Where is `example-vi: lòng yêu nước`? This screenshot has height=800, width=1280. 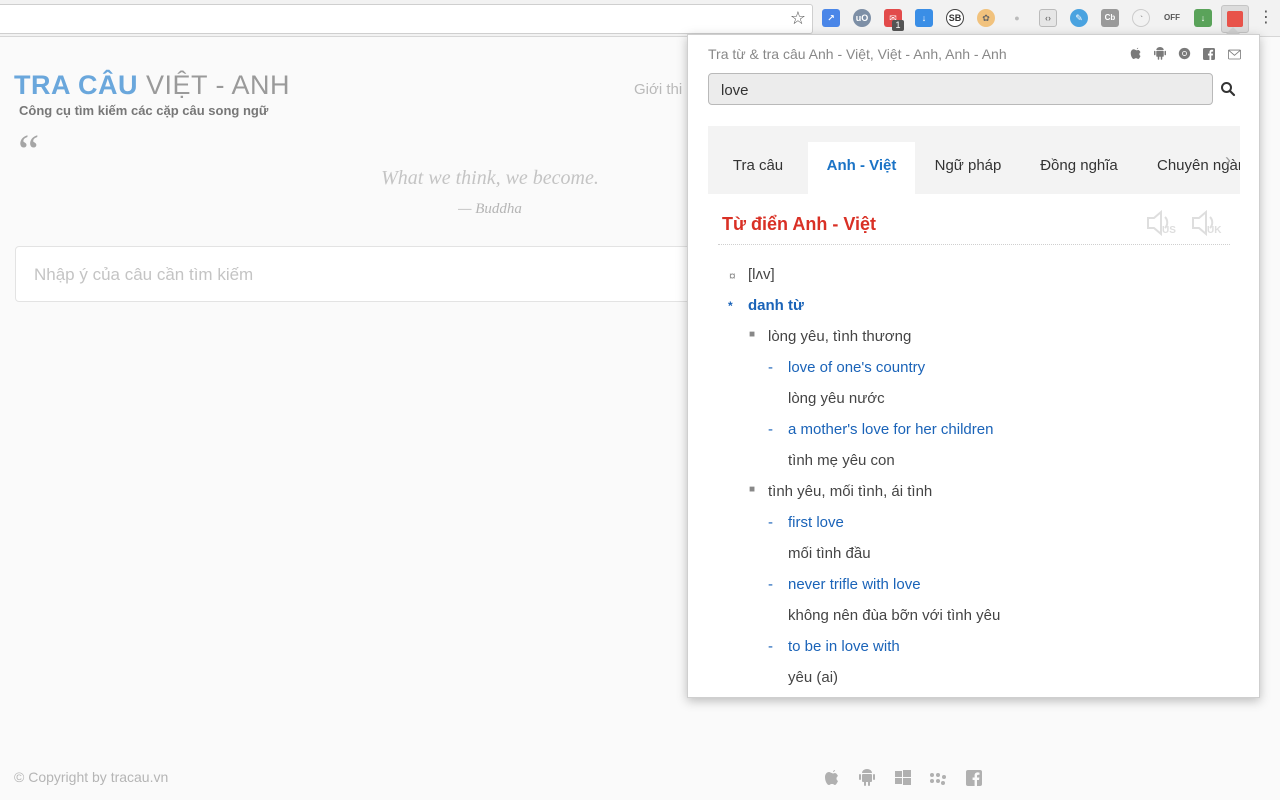
example-vi: lòng yêu nước is located at coordinates (836, 398).